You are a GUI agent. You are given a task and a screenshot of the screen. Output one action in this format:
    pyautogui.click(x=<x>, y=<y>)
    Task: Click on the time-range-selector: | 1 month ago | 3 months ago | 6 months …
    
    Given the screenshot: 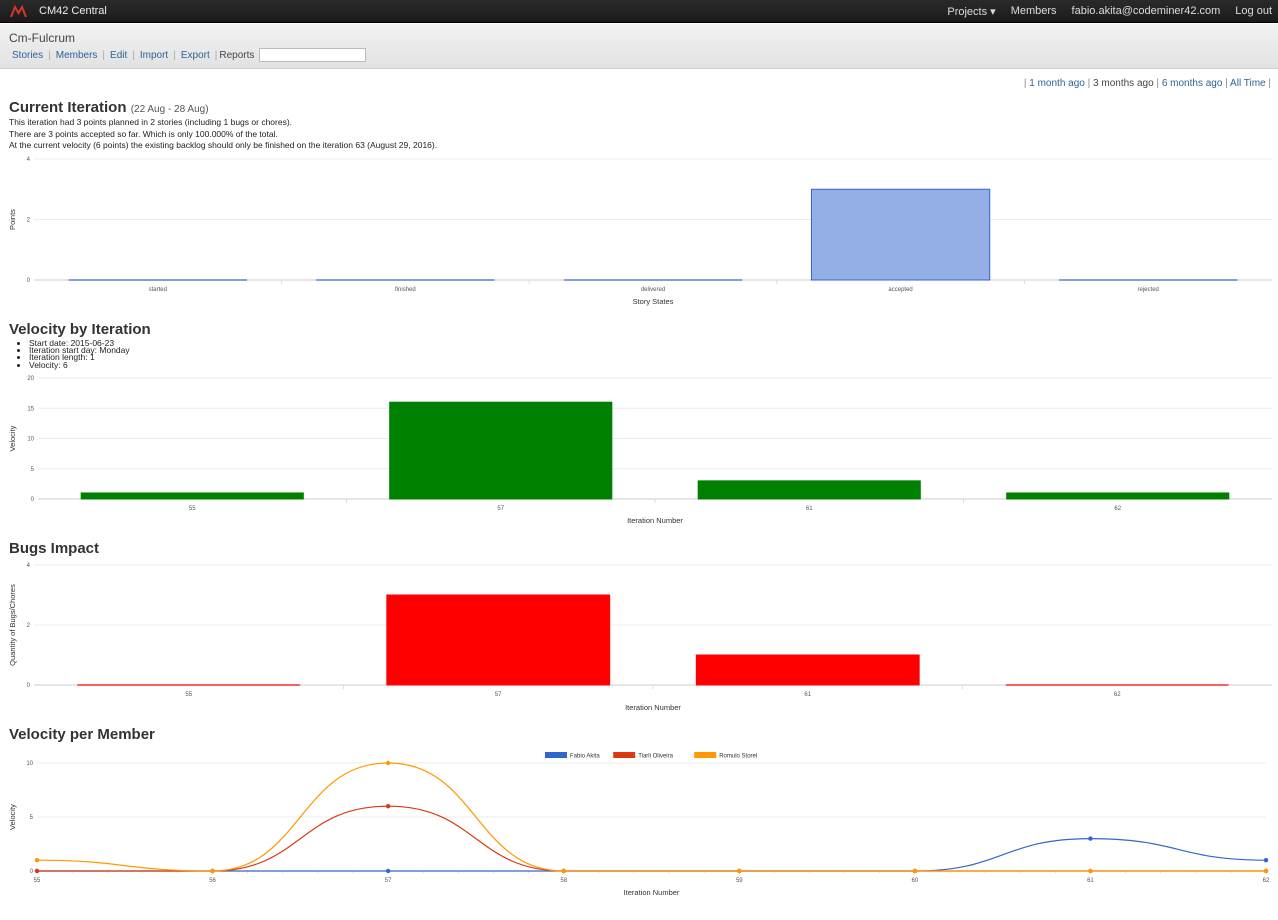 What is the action you would take?
    pyautogui.click(x=1147, y=83)
    